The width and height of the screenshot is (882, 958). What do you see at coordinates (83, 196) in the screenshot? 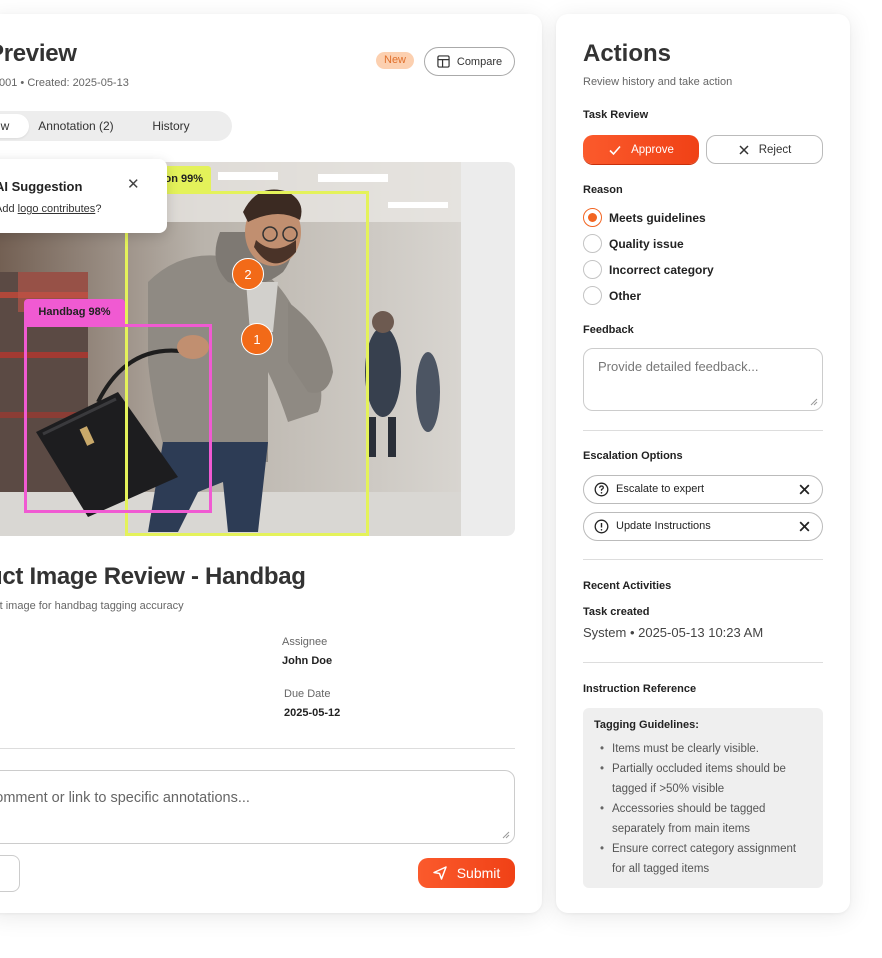
I see `ai-suggestion-popup: AI Suggestion ✕ Add logo contributes?` at bounding box center [83, 196].